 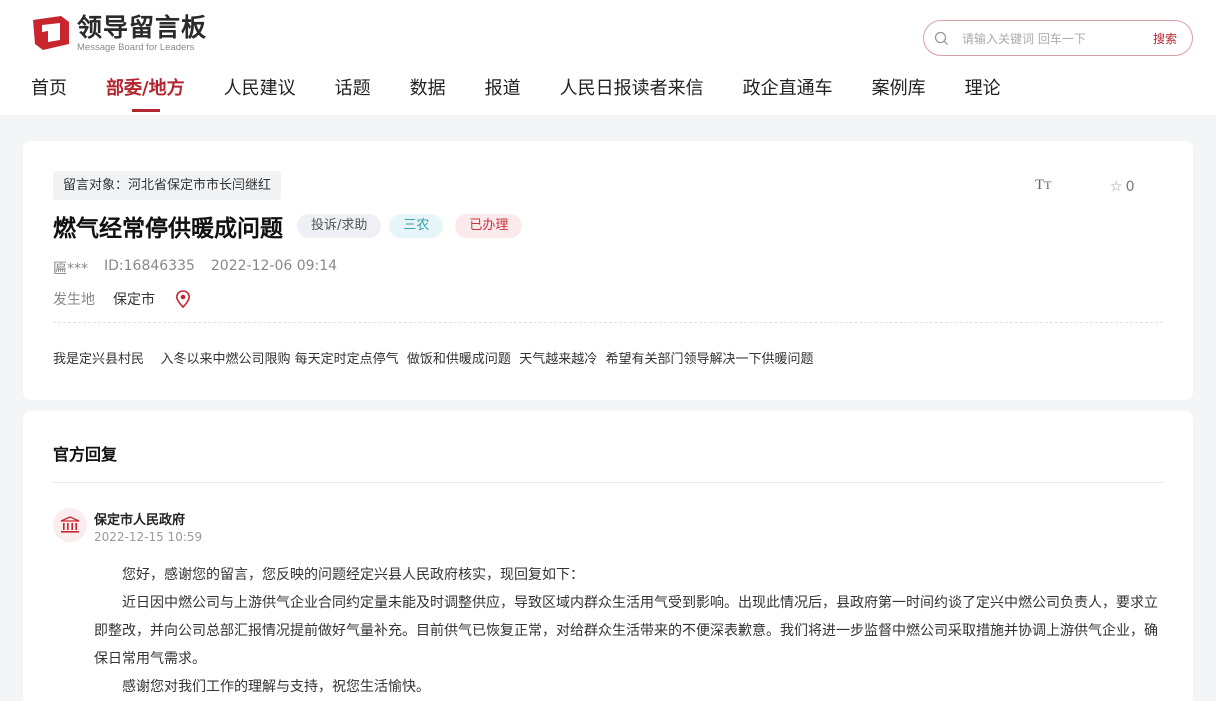 I want to click on favorite-button: ☆ 0, so click(x=1122, y=187).